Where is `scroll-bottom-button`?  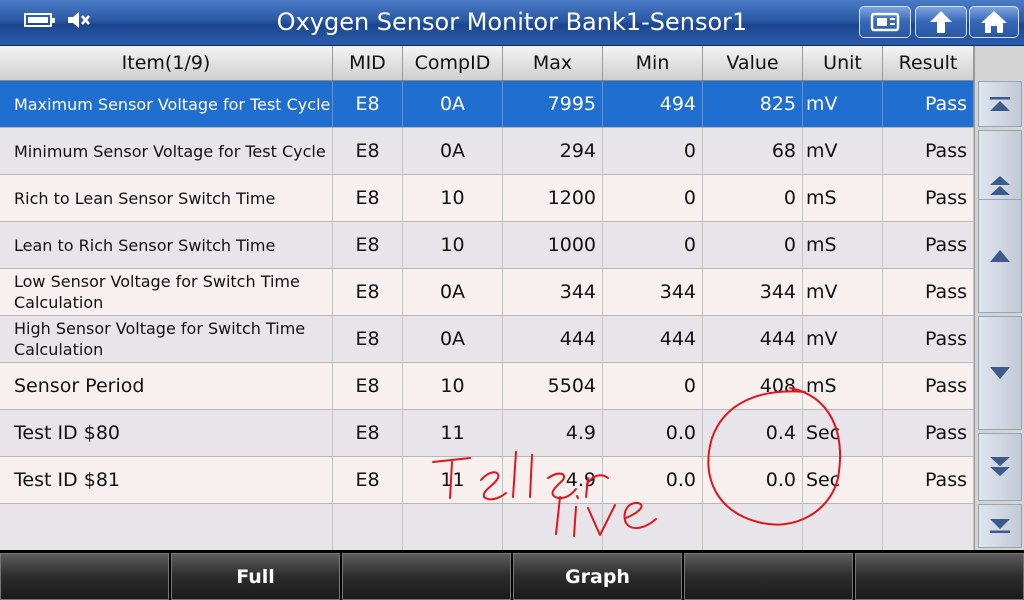
scroll-bottom-button is located at coordinates (1000, 526).